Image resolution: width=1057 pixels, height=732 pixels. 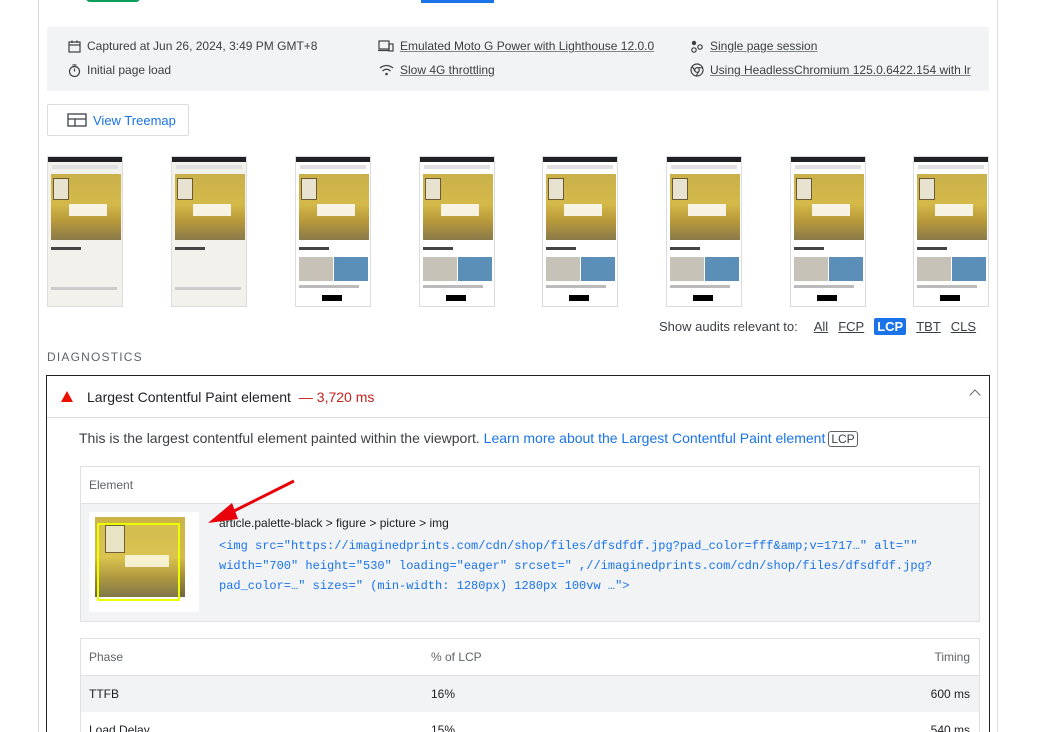 I want to click on timer-icon, so click(x=74, y=70).